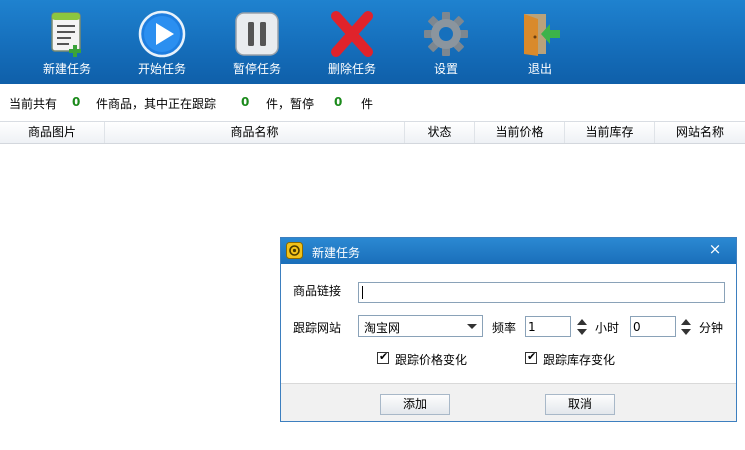  I want to click on track-stock-checkbox: ✔, so click(531, 357).